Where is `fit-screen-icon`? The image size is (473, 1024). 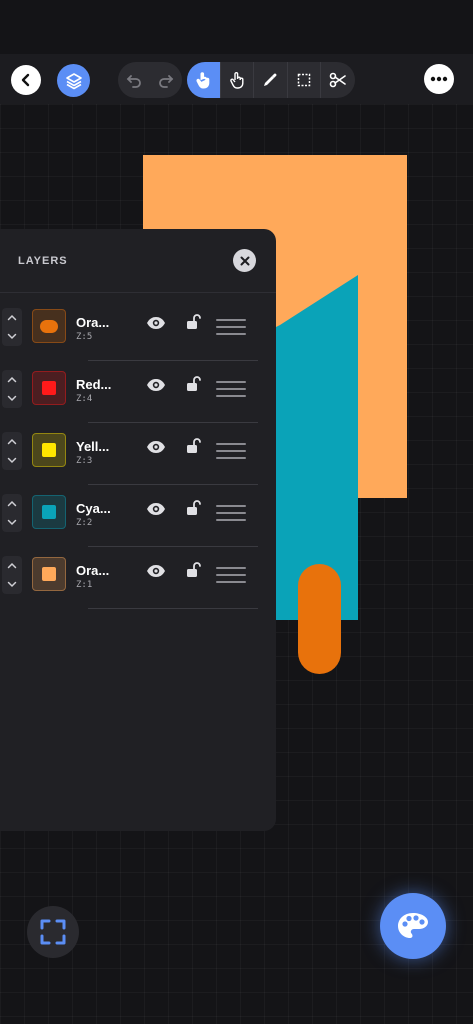
fit-screen-icon is located at coordinates (53, 932).